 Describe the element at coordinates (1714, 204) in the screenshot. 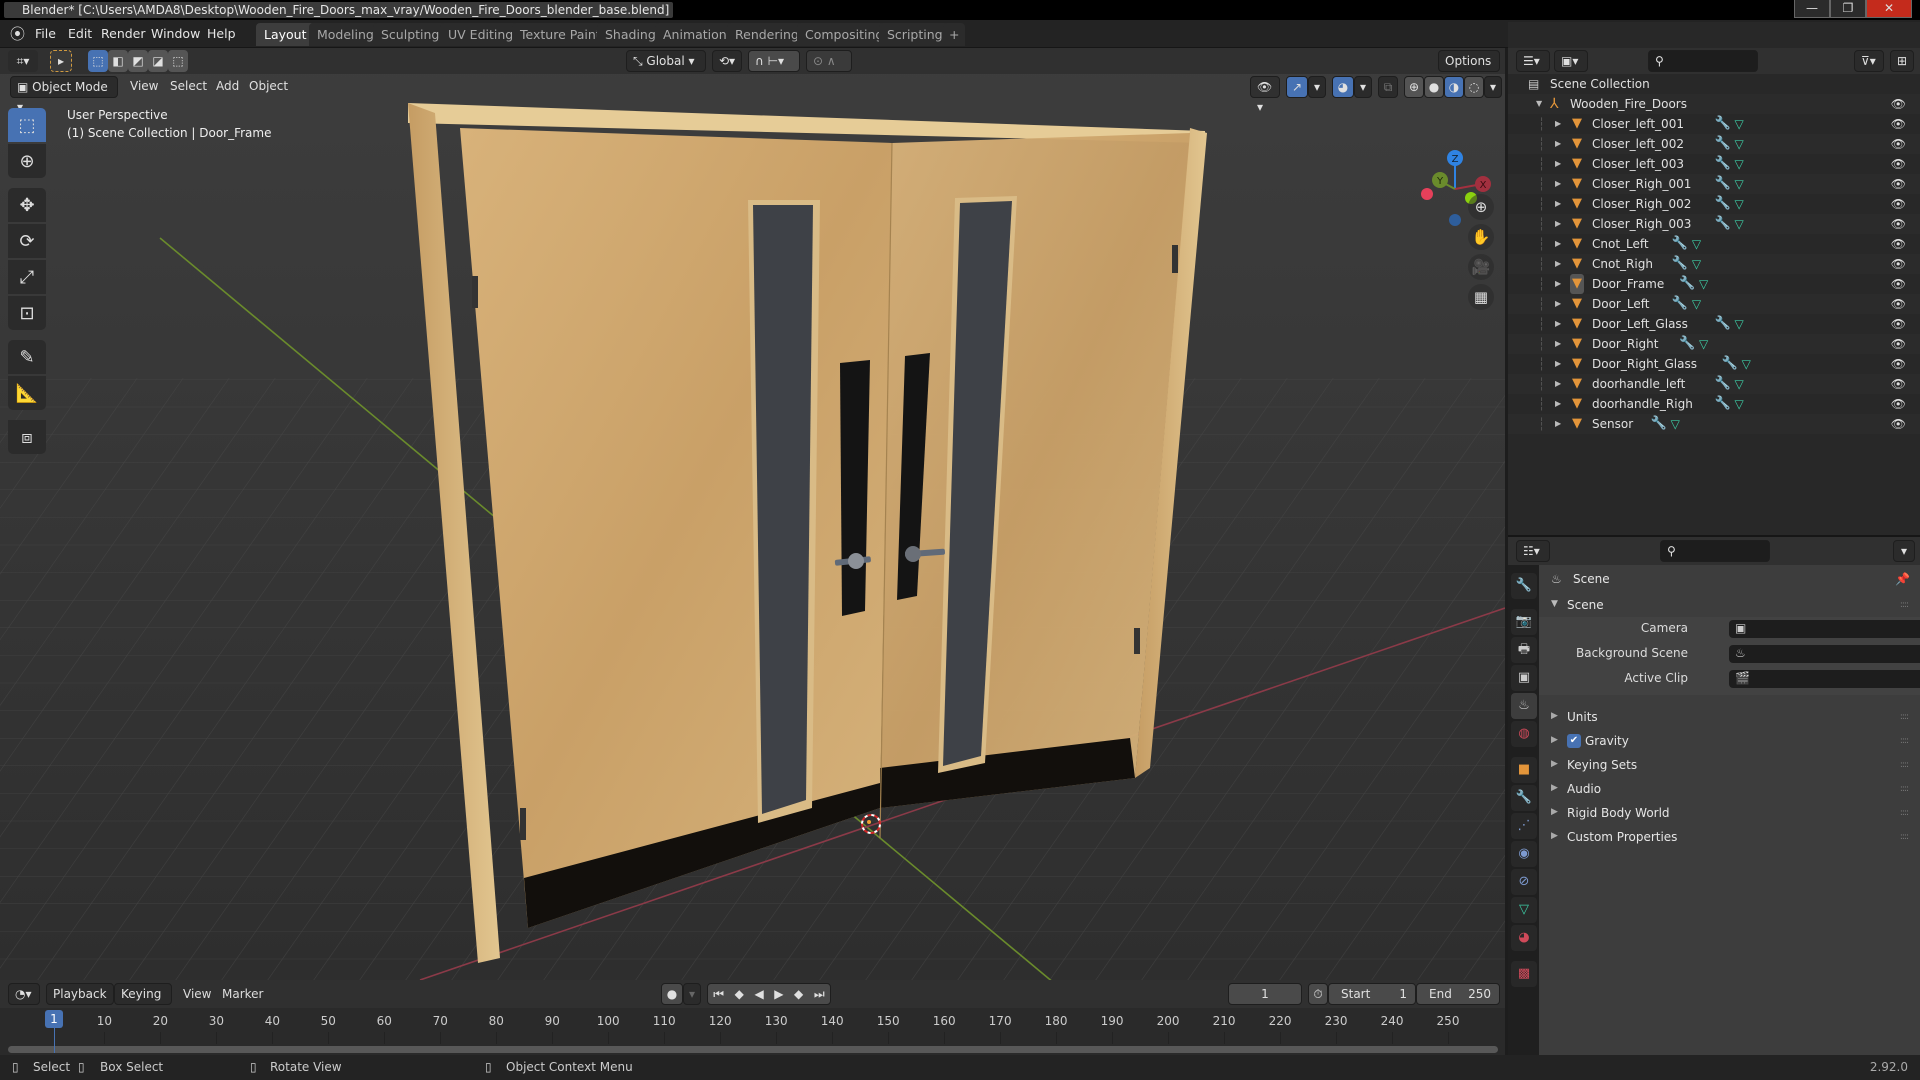

I see `outliner-item: ┆ ▶ ▼ Closer_Righ_002 🔧 ▽ 👁` at that location.